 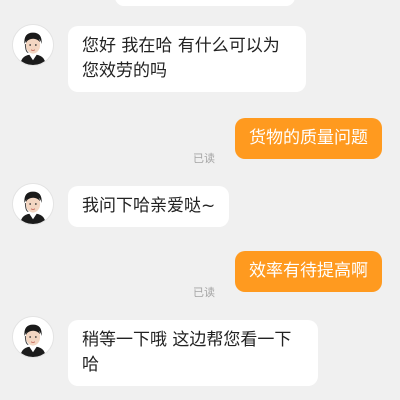 What do you see at coordinates (205, 3) in the screenshot?
I see `previous-message-bubble` at bounding box center [205, 3].